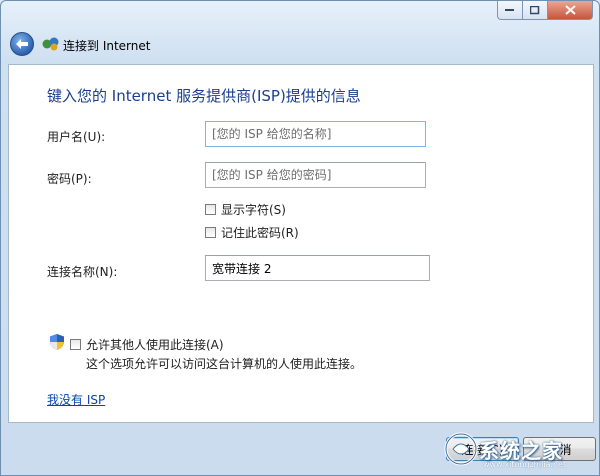 The width and height of the screenshot is (600, 476). What do you see at coordinates (76, 399) in the screenshot?
I see `no-isp-link: 我没有 ISP` at bounding box center [76, 399].